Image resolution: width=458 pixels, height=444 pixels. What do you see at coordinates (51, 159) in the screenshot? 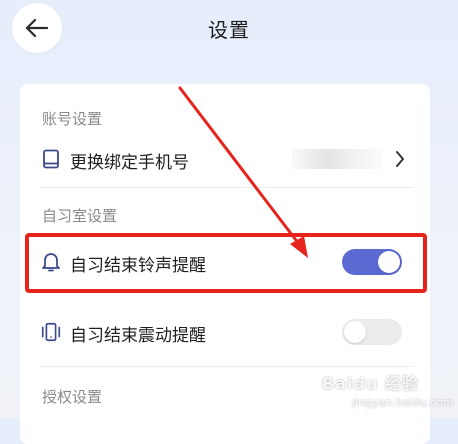
I see `phone-icon` at bounding box center [51, 159].